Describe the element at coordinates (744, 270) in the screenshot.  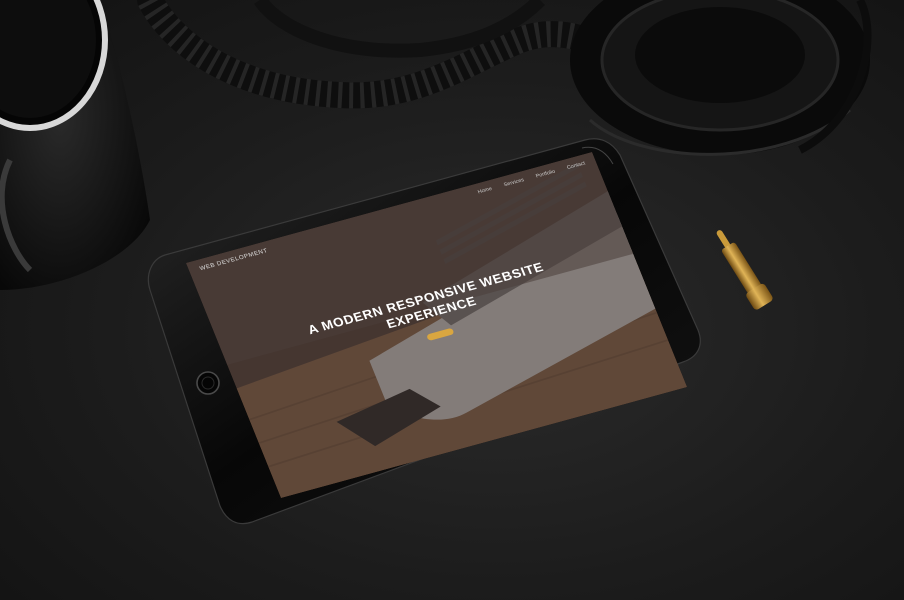
I see `audio-adapter-plug` at that location.